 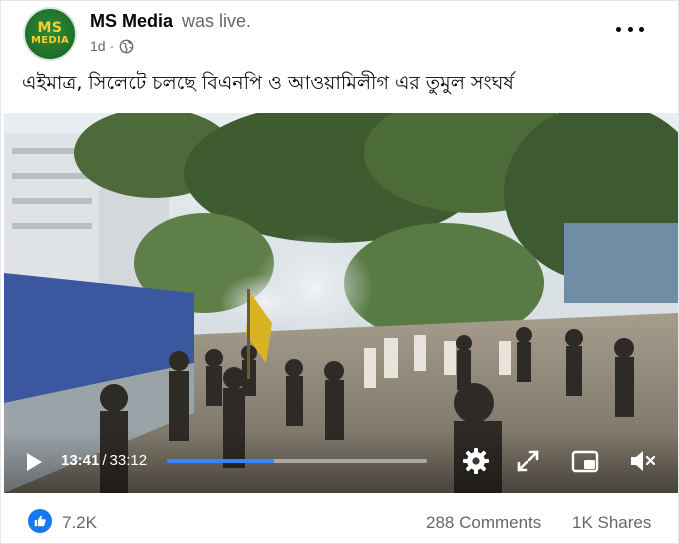 What do you see at coordinates (611, 523) in the screenshot?
I see `shares-count-link: 1K Shares` at bounding box center [611, 523].